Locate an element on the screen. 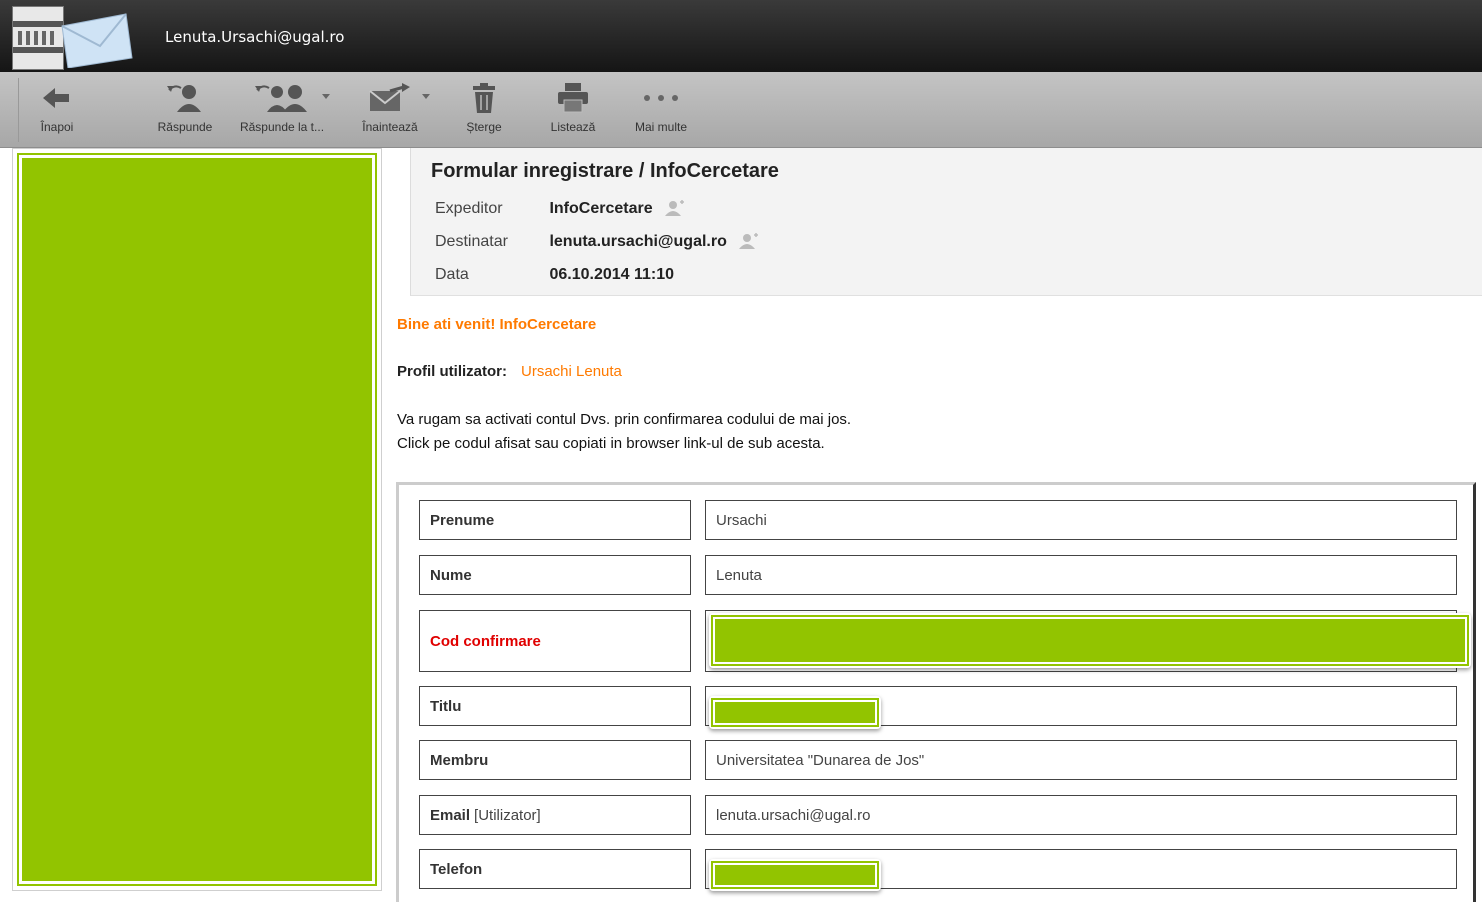 The height and width of the screenshot is (902, 1482). email-label-note: [Utilizator] is located at coordinates (507, 815).